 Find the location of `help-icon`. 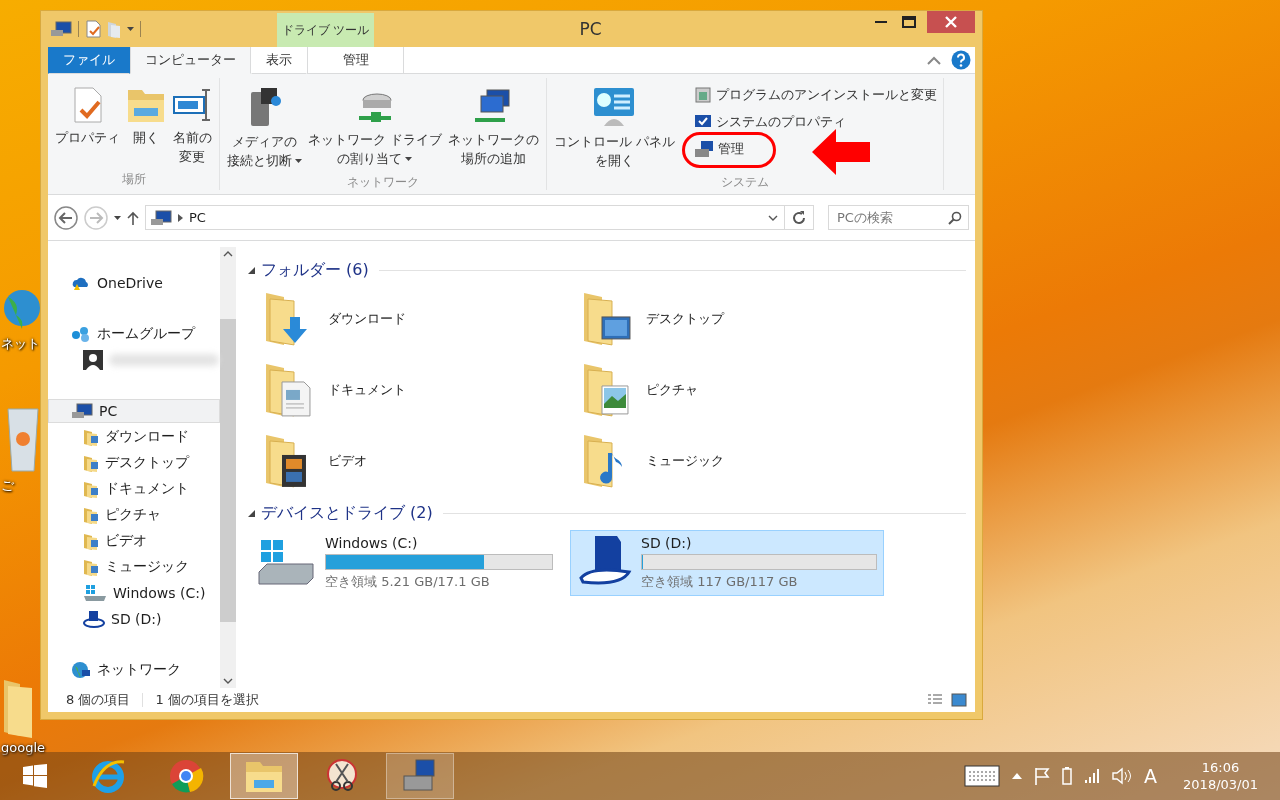

help-icon is located at coordinates (961, 60).